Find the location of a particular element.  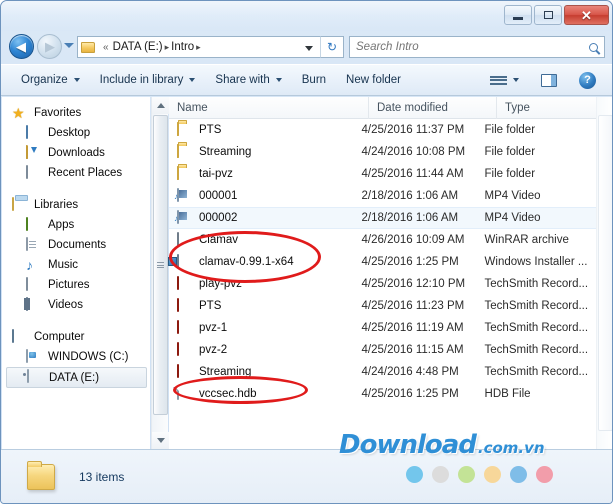

breadcrumb-overflow: « is located at coordinates (106, 47).